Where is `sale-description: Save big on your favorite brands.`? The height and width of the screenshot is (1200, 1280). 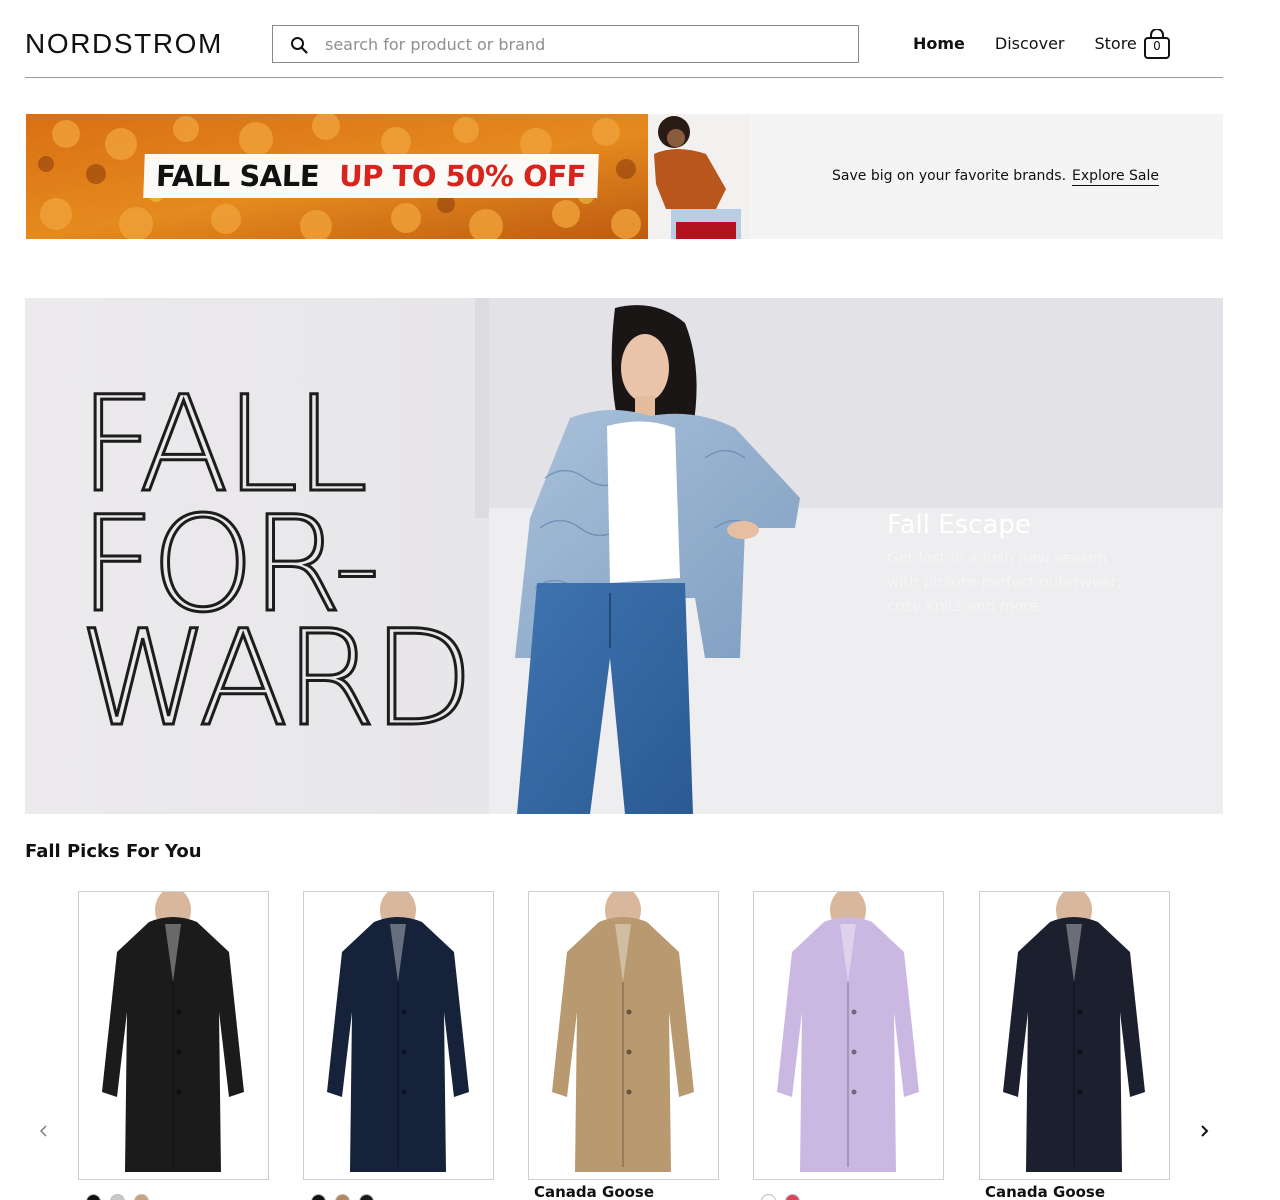 sale-description: Save big on your favorite brands. is located at coordinates (949, 176).